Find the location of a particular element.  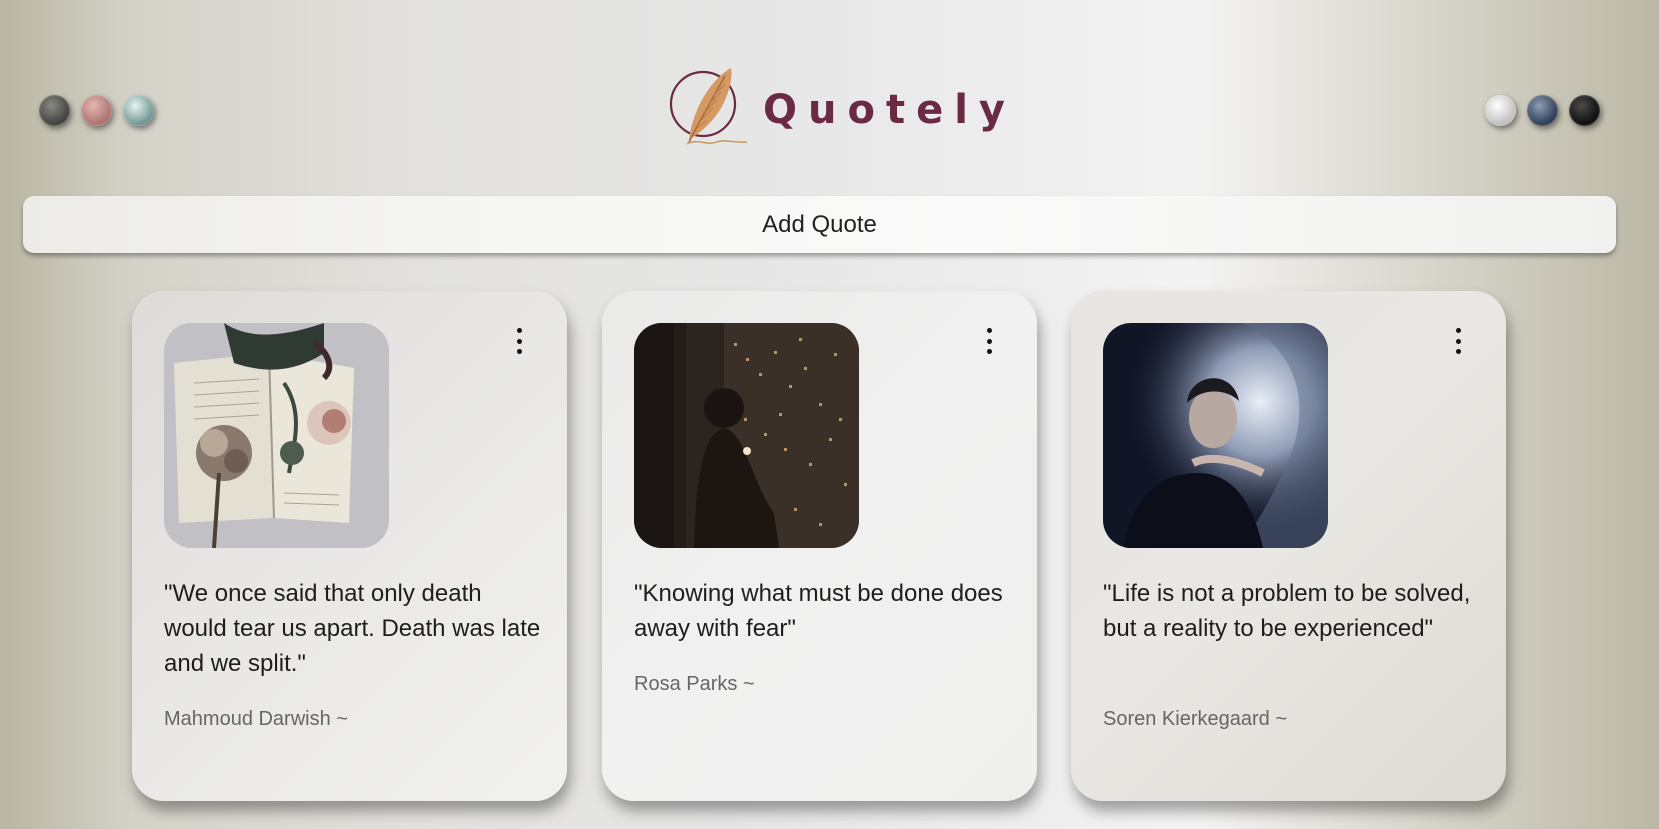

brand-logo: Quotely is located at coordinates (841, 108).